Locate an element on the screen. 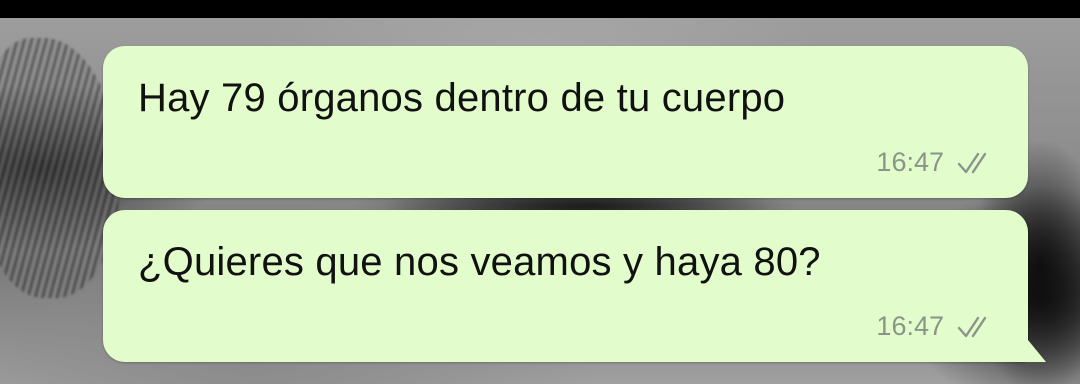 The height and width of the screenshot is (384, 1080). bubble-tail is located at coordinates (1028, 340).